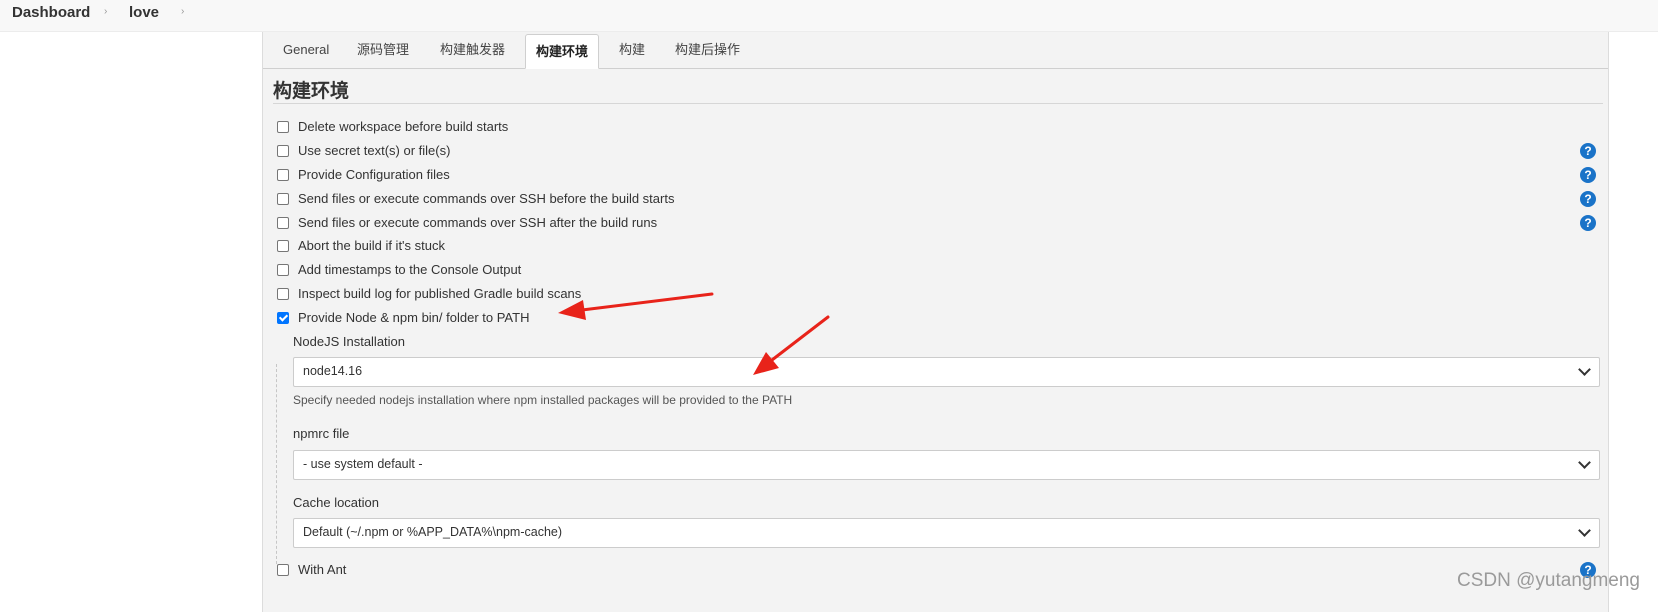 The height and width of the screenshot is (612, 1658). I want to click on breadcrumb-job: love, so click(144, 12).